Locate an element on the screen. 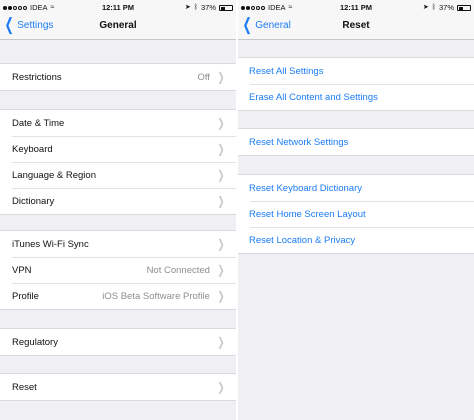  settings-row-itunes-wi-fi-sync: iTunes Wi-Fi Sync ❯ is located at coordinates (118, 244).